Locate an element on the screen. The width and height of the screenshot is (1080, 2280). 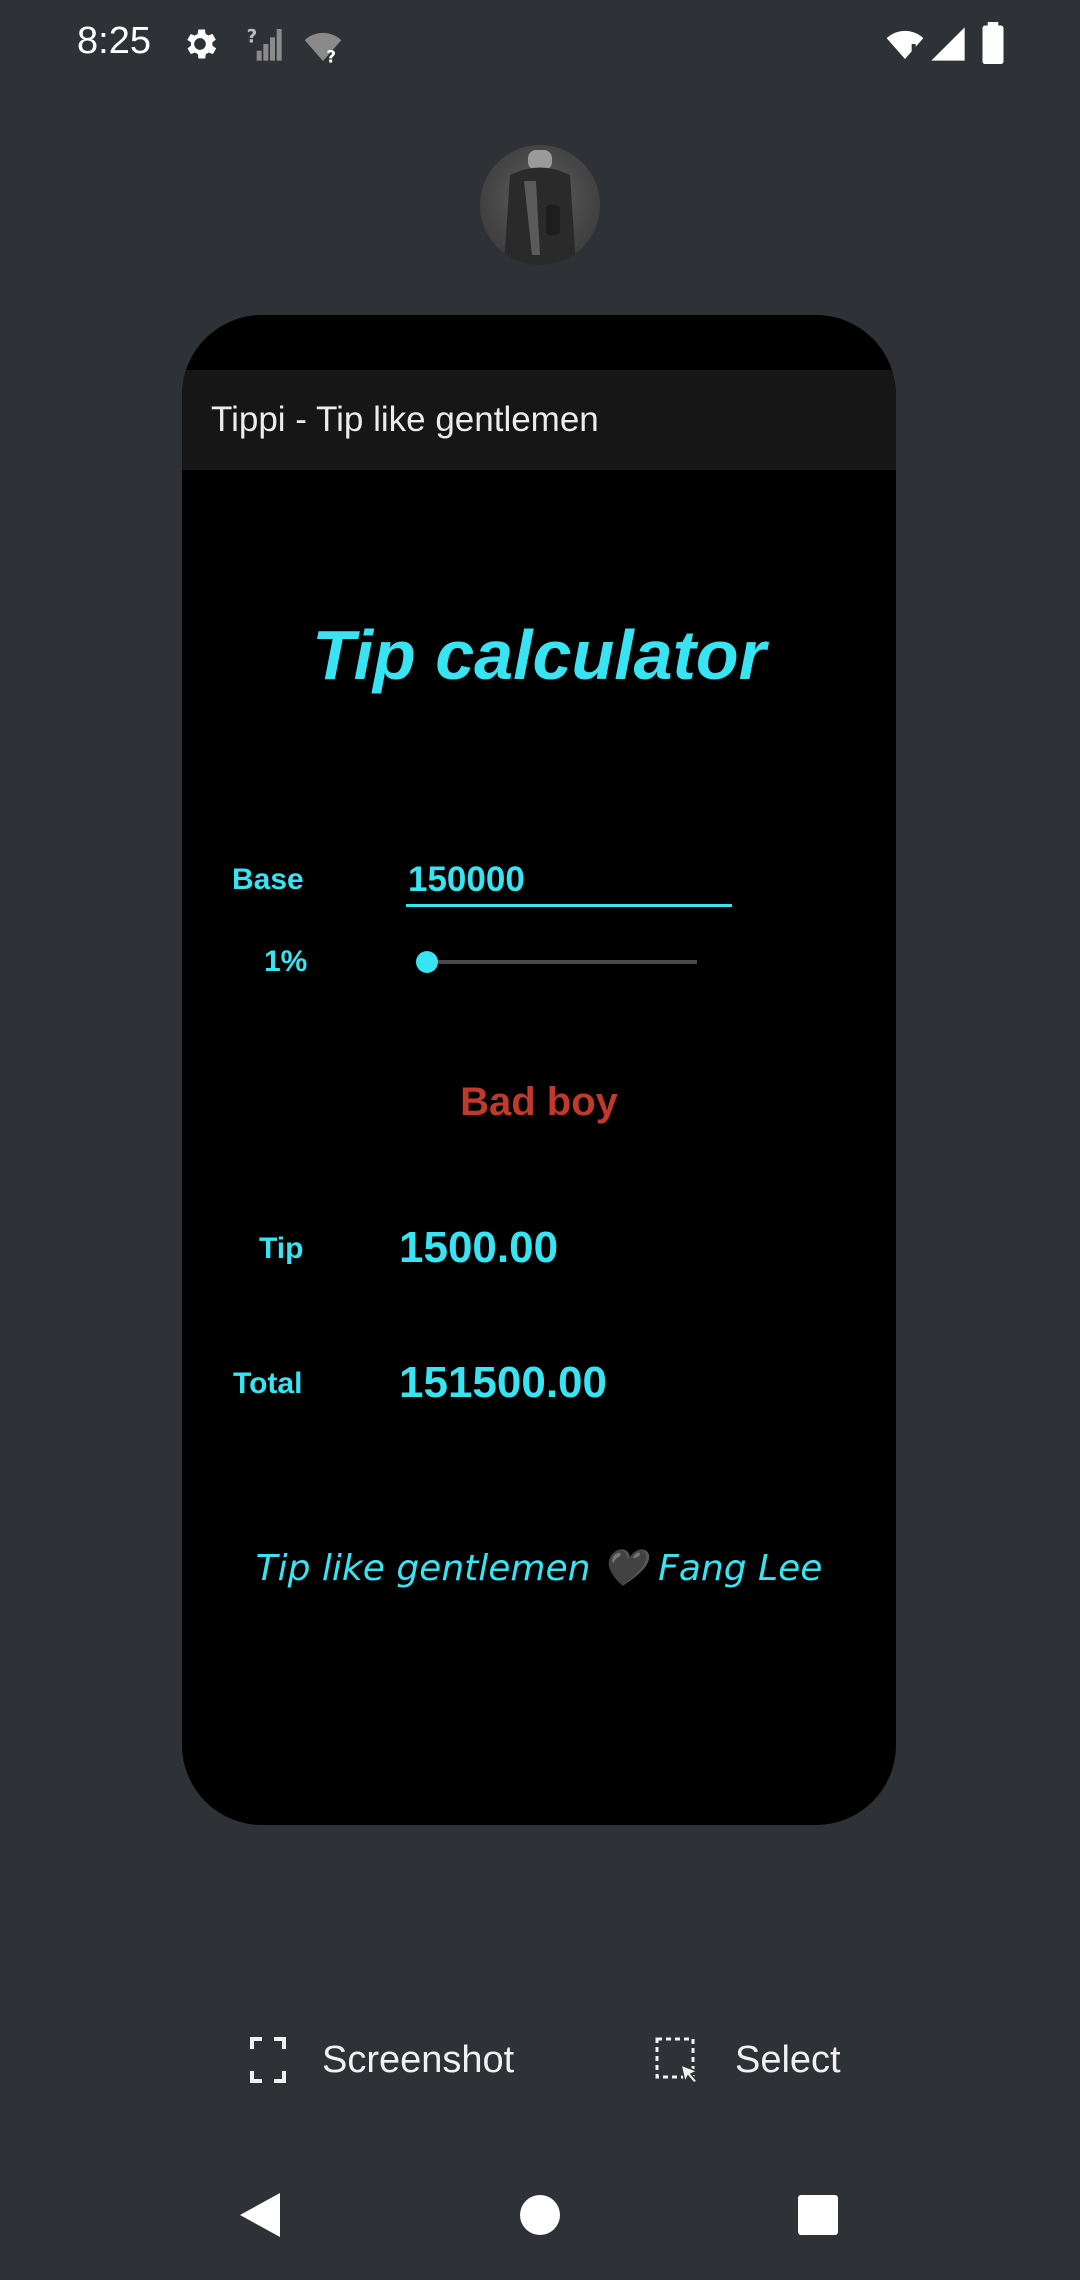
wifi-unknown-icon: ? is located at coordinates (323, 49).